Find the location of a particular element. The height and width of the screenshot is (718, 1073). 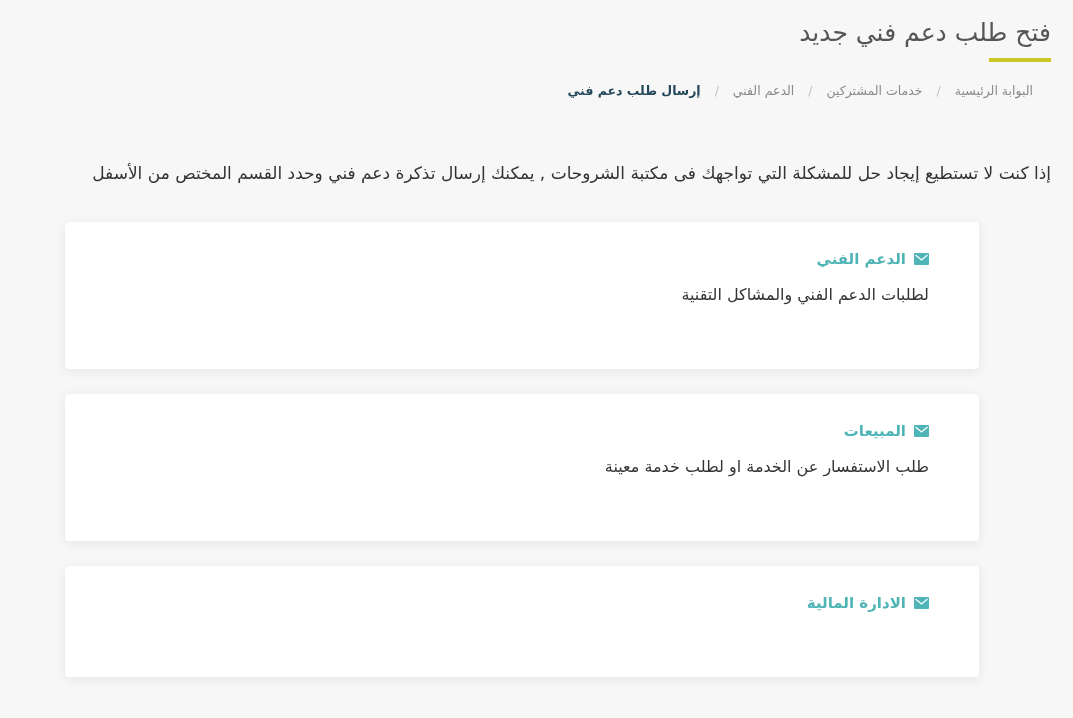

title-underline is located at coordinates (1020, 60).